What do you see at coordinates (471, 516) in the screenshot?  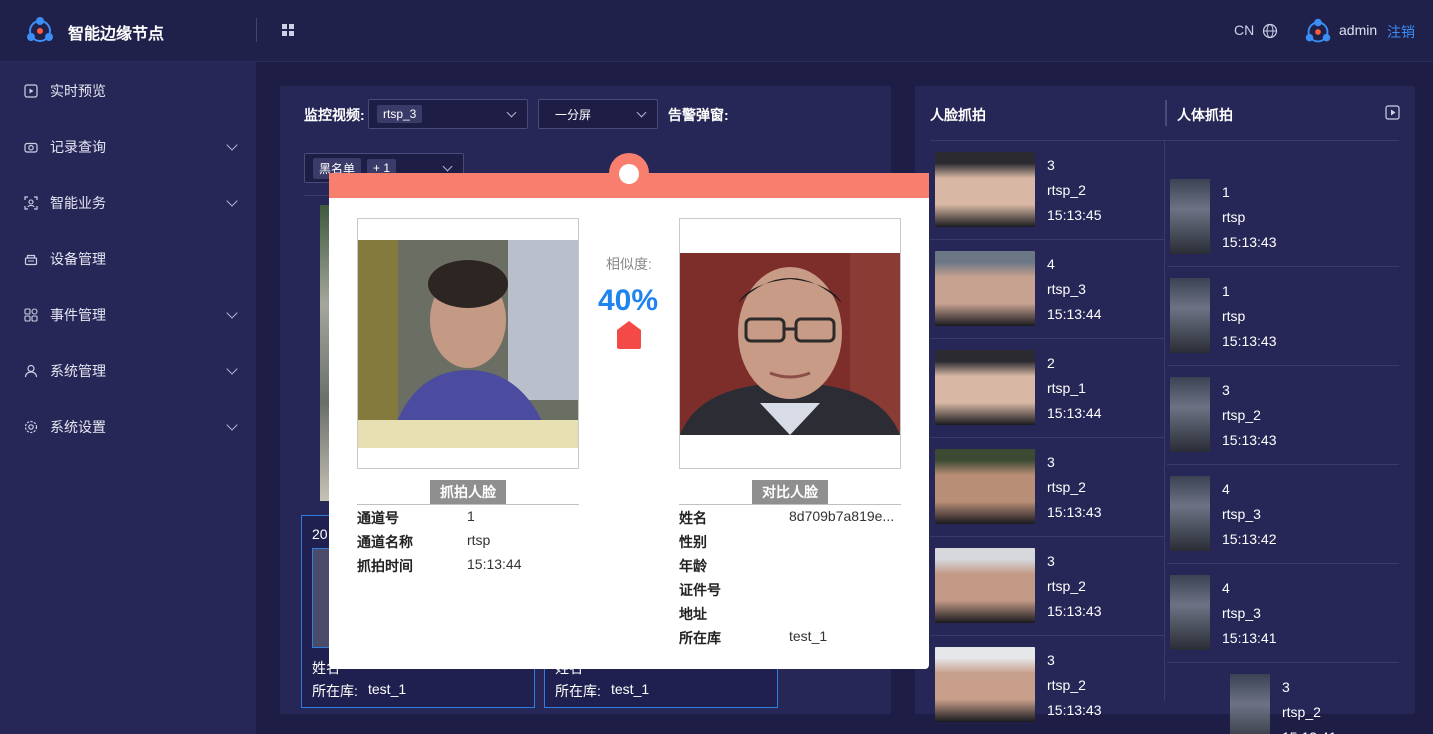 I see `info-value: 1` at bounding box center [471, 516].